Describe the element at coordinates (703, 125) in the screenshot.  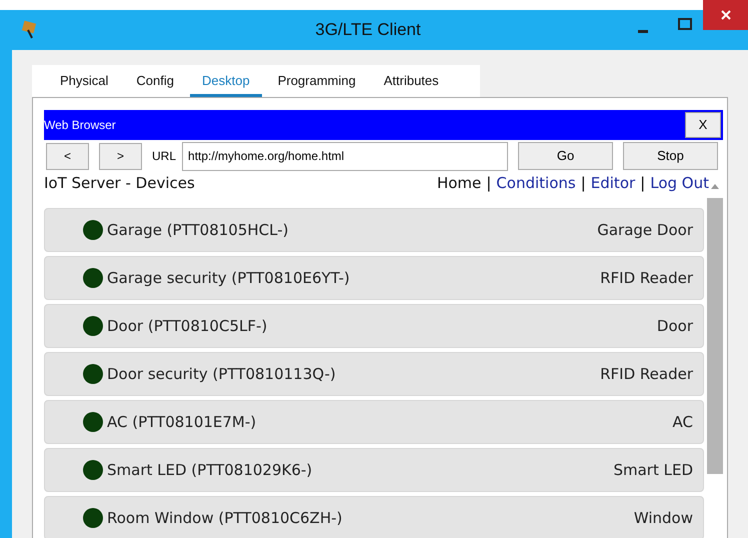
I see `browser-close-button: X` at that location.